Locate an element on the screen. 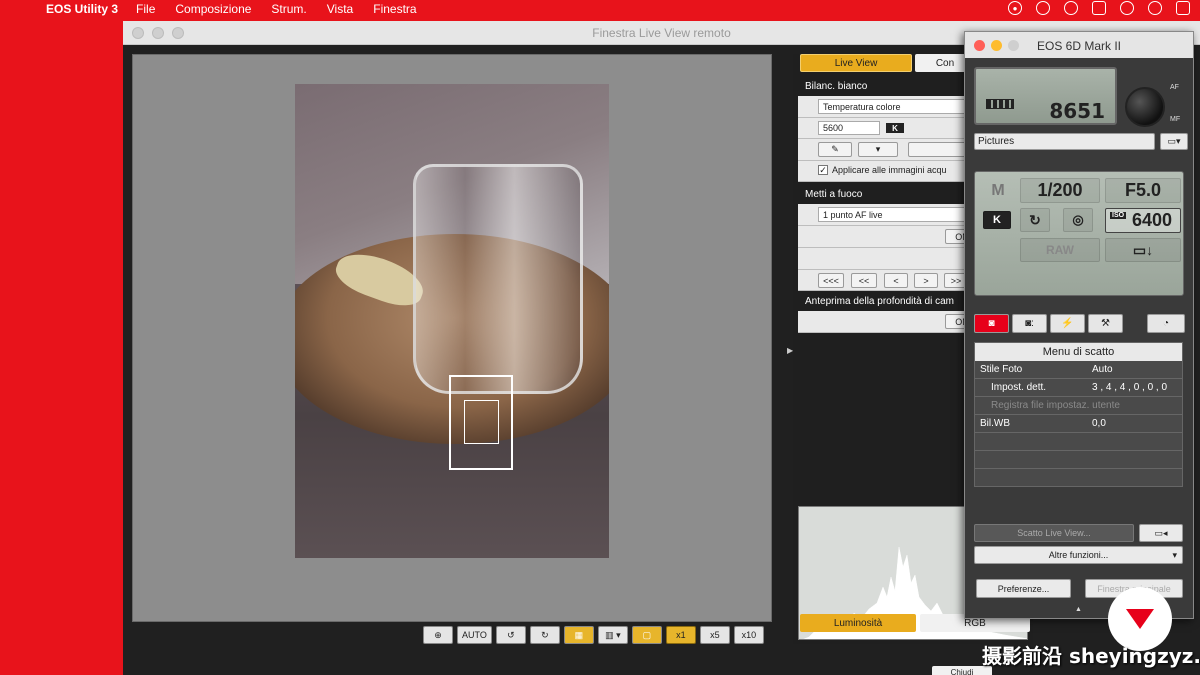 This screenshot has height=675, width=1200. battery-icon is located at coordinates (1000, 104).